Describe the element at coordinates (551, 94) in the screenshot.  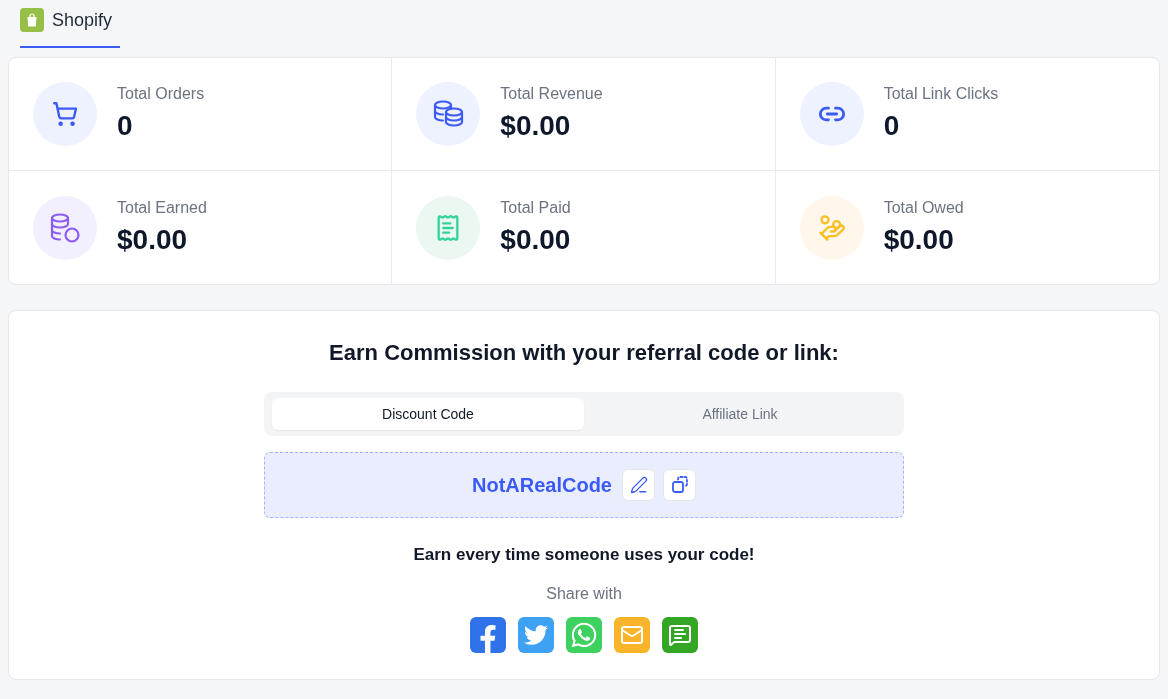
I see `stat-label: Total Revenue` at that location.